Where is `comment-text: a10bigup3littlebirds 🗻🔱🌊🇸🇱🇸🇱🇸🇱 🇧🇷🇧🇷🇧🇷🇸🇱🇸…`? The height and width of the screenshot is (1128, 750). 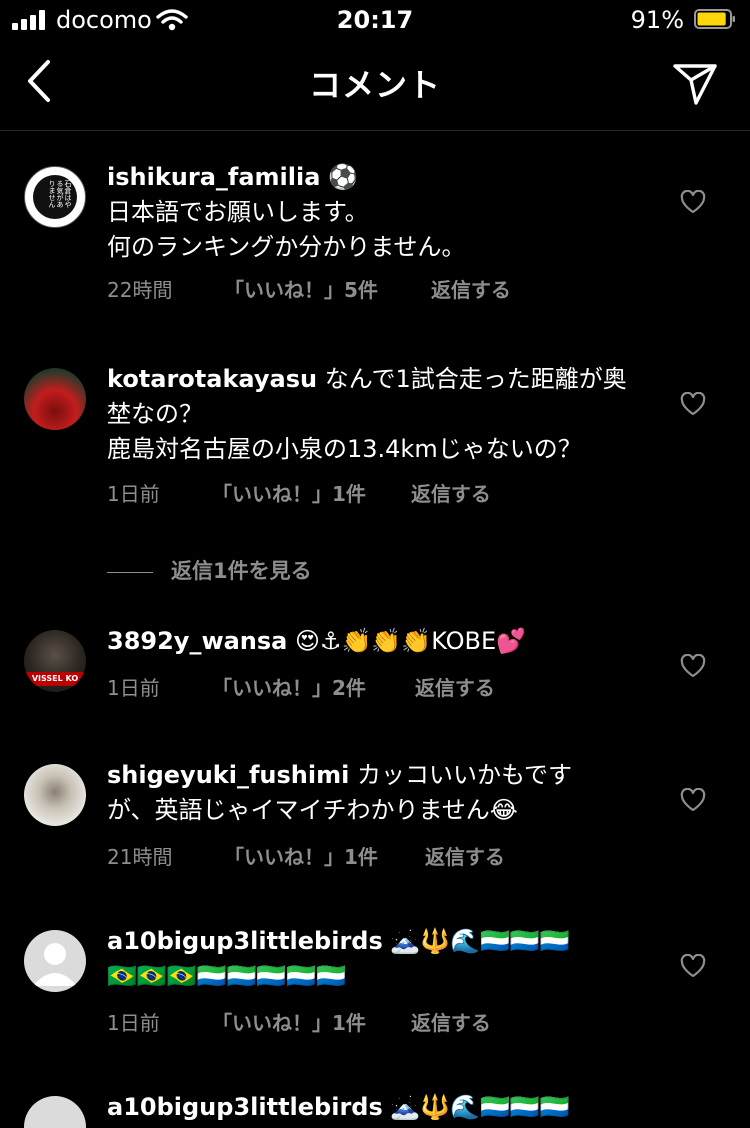 comment-text: a10bigup3littlebirds 🗻🔱🌊🇸🇱🇸🇱🇸🇱 🇧🇷🇧🇷🇧🇷🇸🇱🇸… is located at coordinates (372, 959).